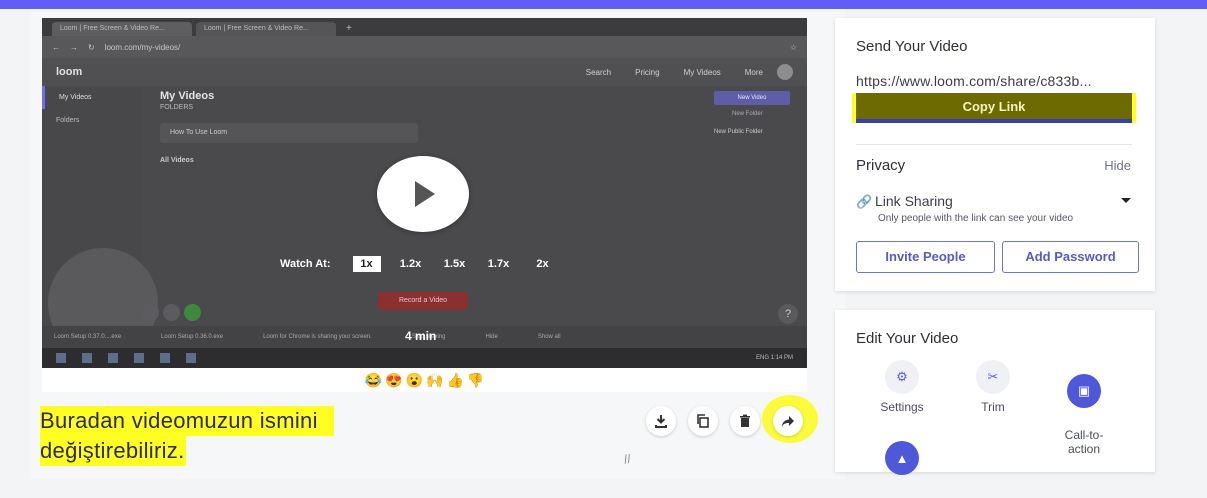 The height and width of the screenshot is (498, 1207). I want to click on scissors-icon: ✂, so click(993, 377).